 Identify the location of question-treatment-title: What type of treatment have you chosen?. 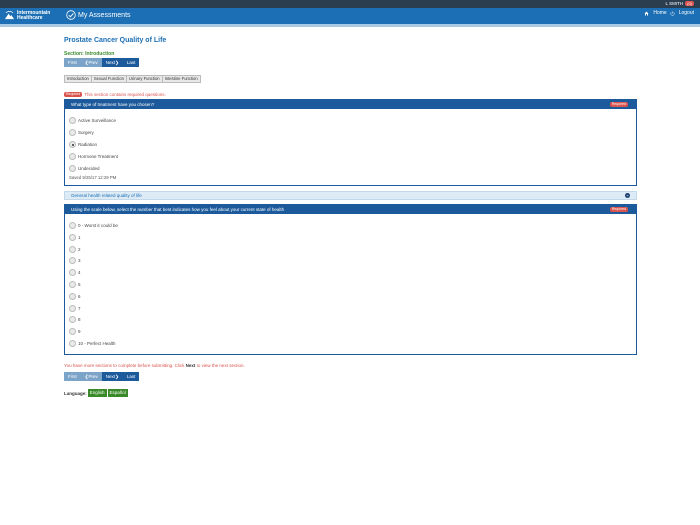
(113, 104).